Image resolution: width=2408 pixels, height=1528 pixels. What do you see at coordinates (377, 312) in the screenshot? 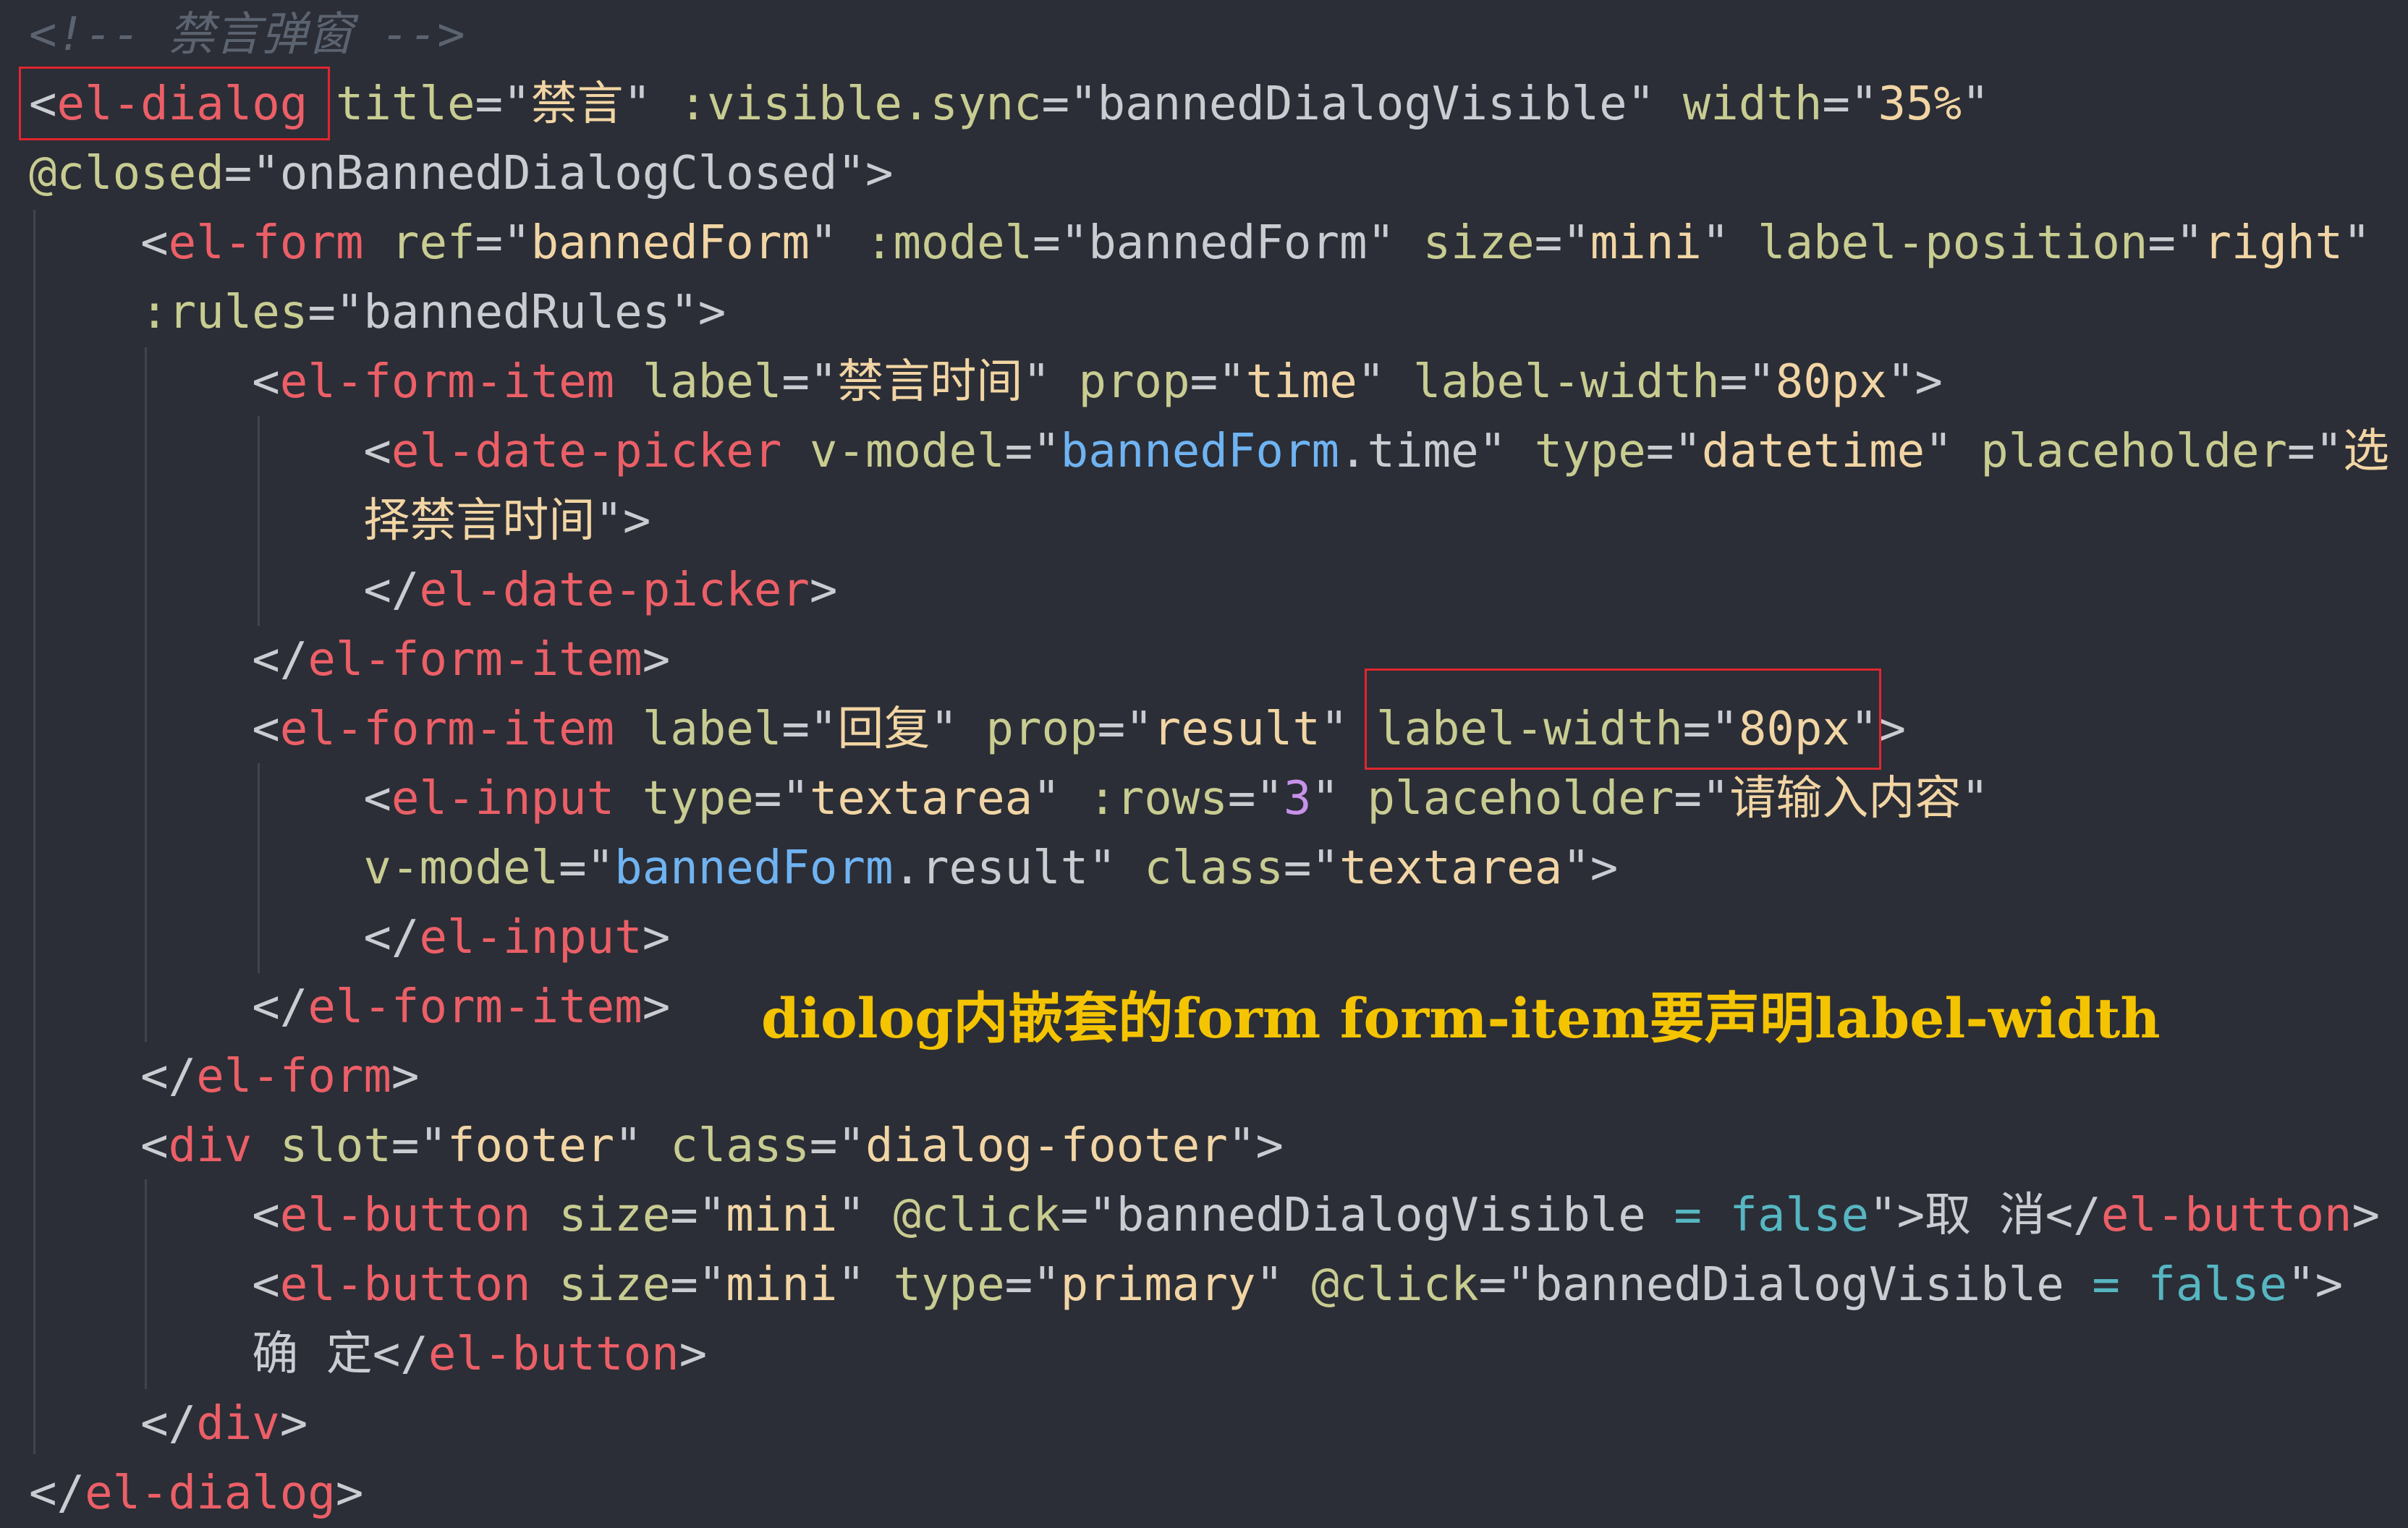
I see `code-line: :rules="bannedRules">` at bounding box center [377, 312].